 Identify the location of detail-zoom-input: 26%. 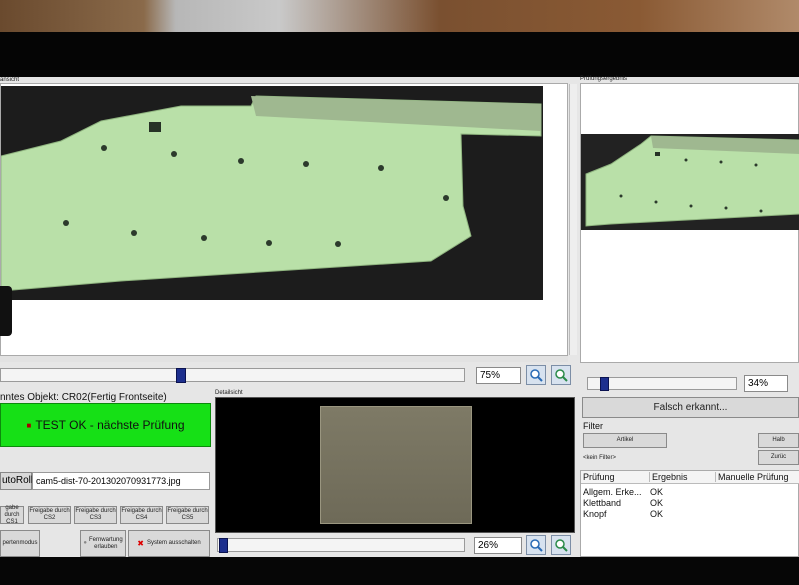
(498, 545).